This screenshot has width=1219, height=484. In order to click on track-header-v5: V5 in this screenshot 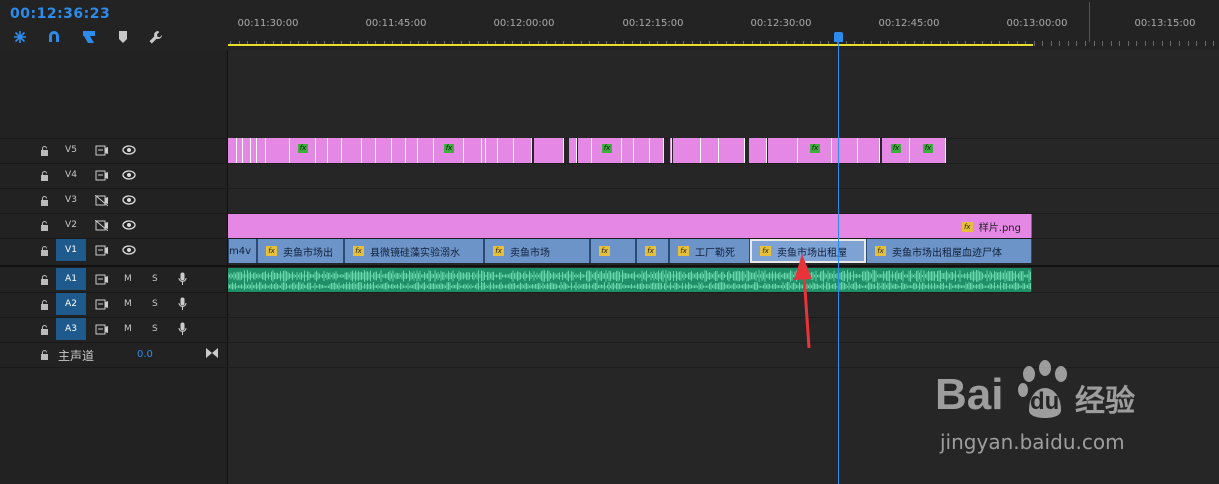, I will do `click(114, 150)`.